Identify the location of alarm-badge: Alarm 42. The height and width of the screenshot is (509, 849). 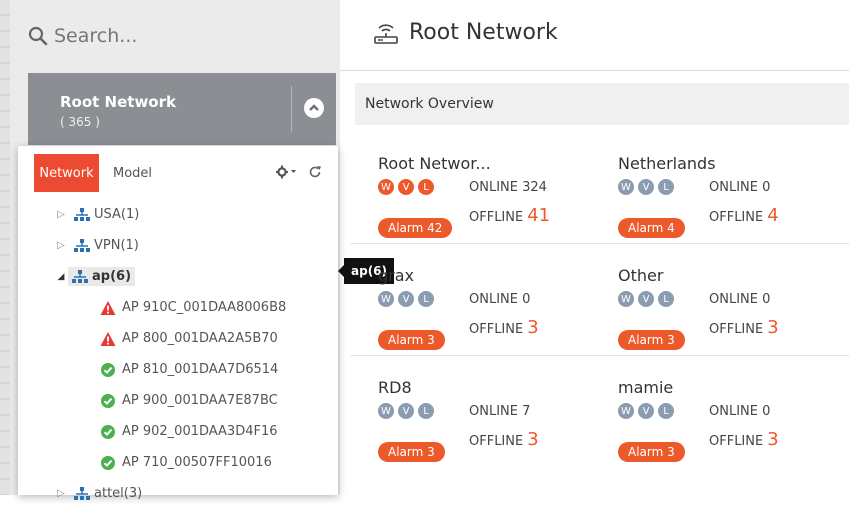
(415, 228).